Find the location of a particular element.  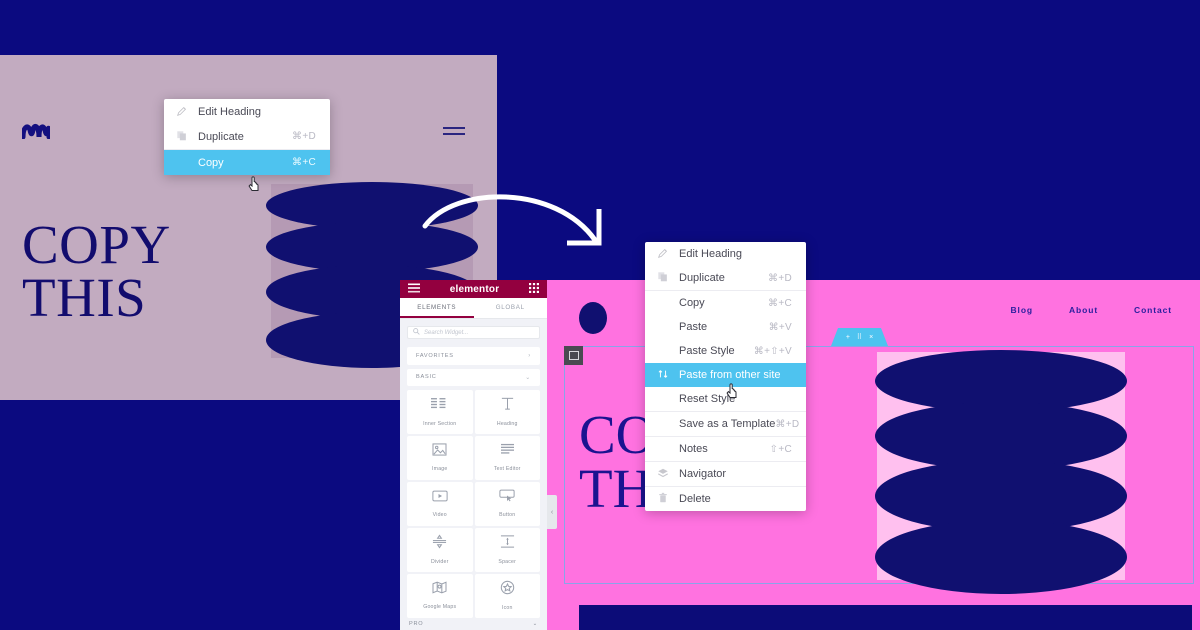

delete-section-button: × is located at coordinates (871, 337).